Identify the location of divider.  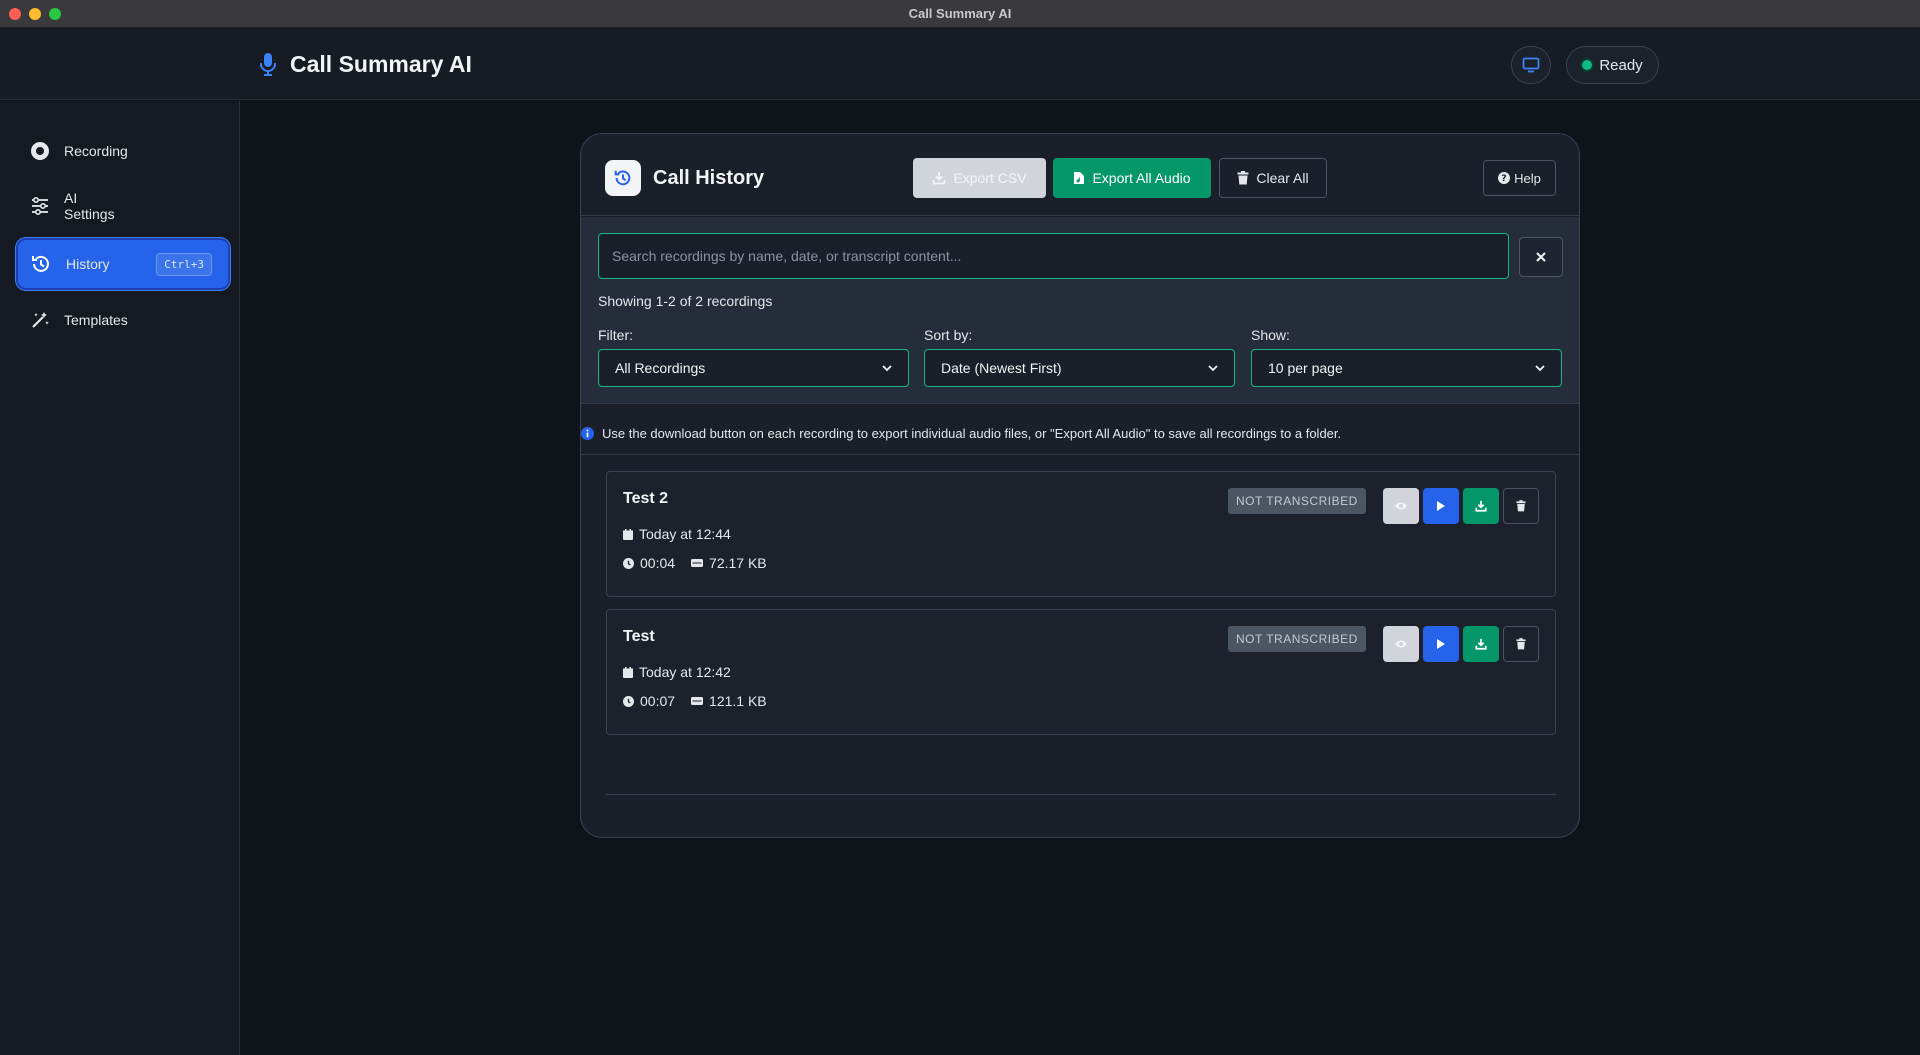
(1080, 454).